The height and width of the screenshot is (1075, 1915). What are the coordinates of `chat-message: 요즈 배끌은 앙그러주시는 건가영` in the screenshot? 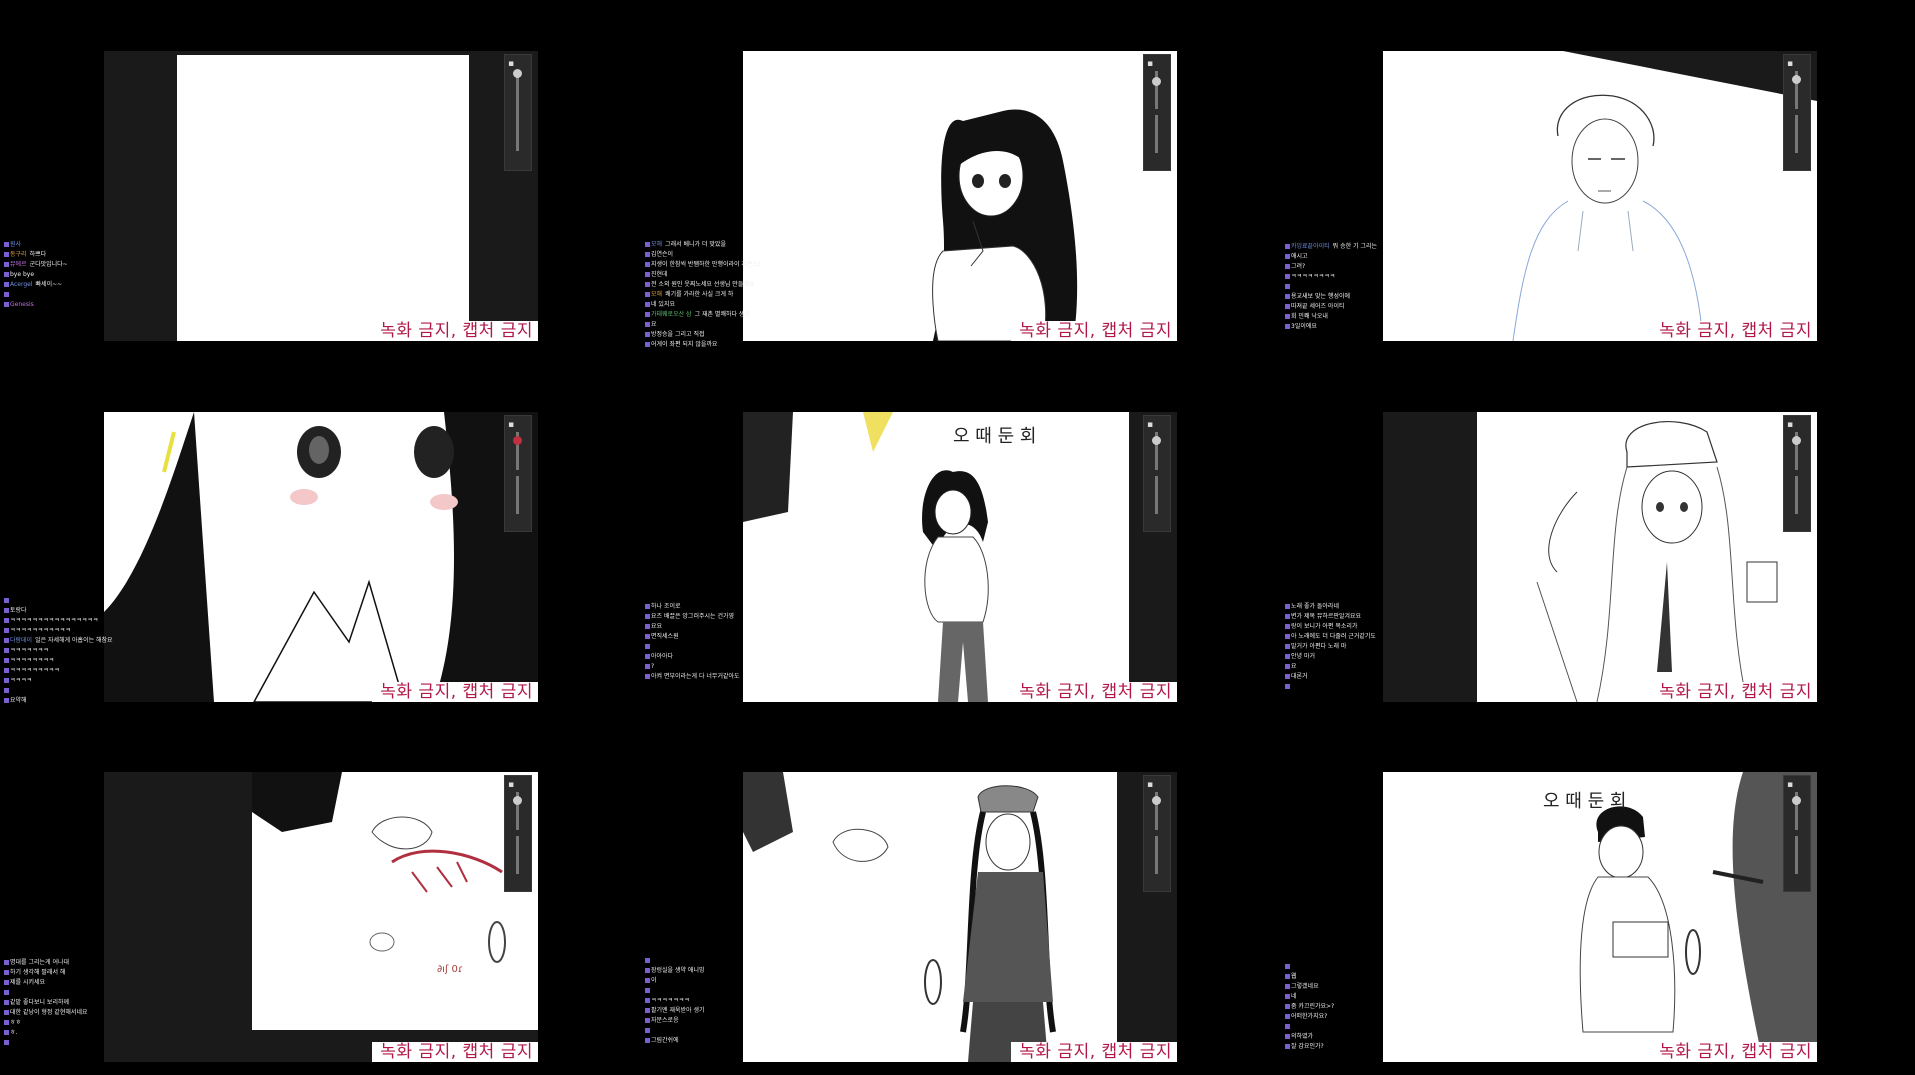 It's located at (702, 616).